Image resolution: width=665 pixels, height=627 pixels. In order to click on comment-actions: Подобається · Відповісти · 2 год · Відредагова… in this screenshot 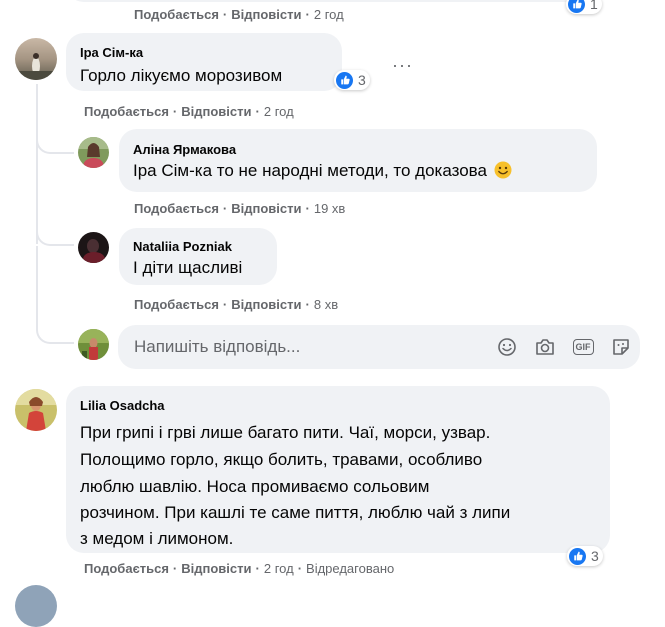, I will do `click(239, 568)`.